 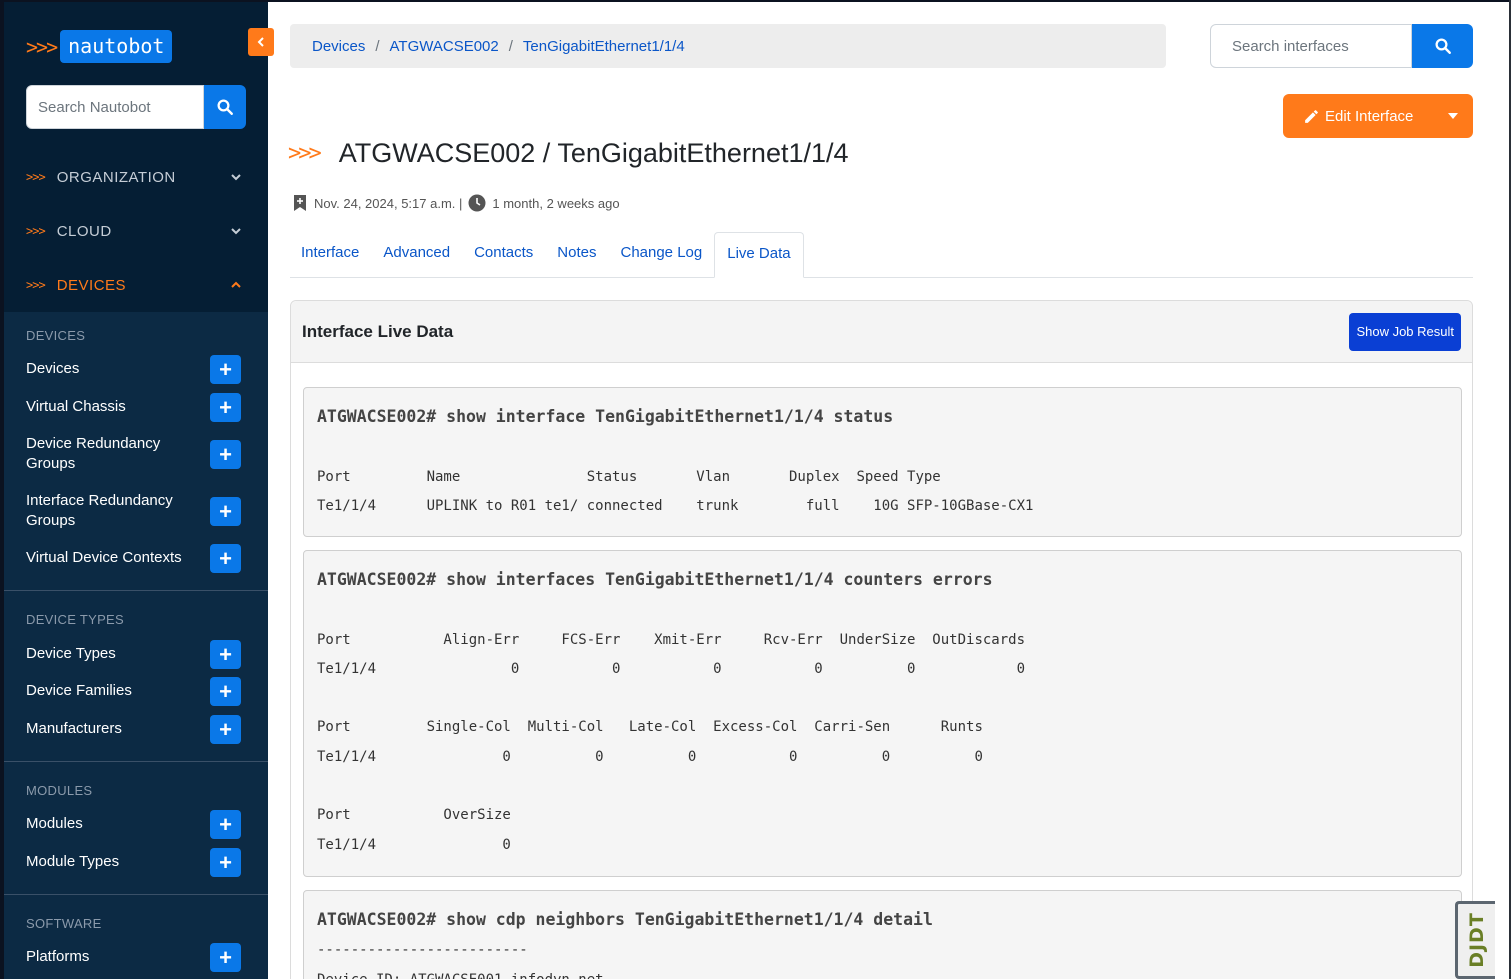 I want to click on group-title-devices: DEVICES, so click(x=56, y=335).